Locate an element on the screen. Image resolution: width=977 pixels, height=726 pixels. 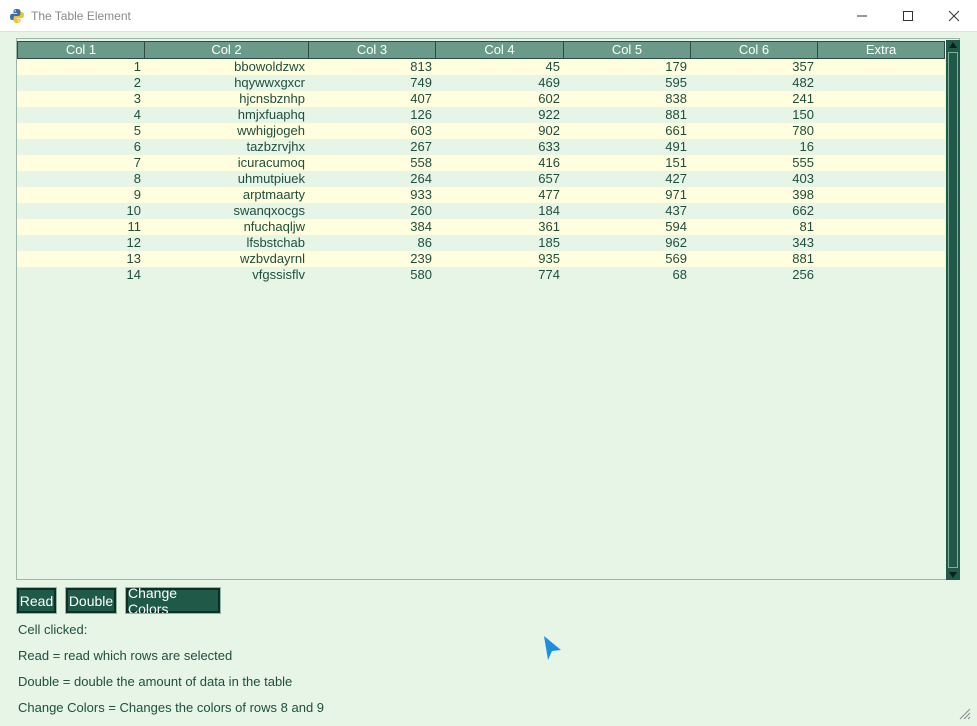
table-cell: 11 is located at coordinates (81, 227).